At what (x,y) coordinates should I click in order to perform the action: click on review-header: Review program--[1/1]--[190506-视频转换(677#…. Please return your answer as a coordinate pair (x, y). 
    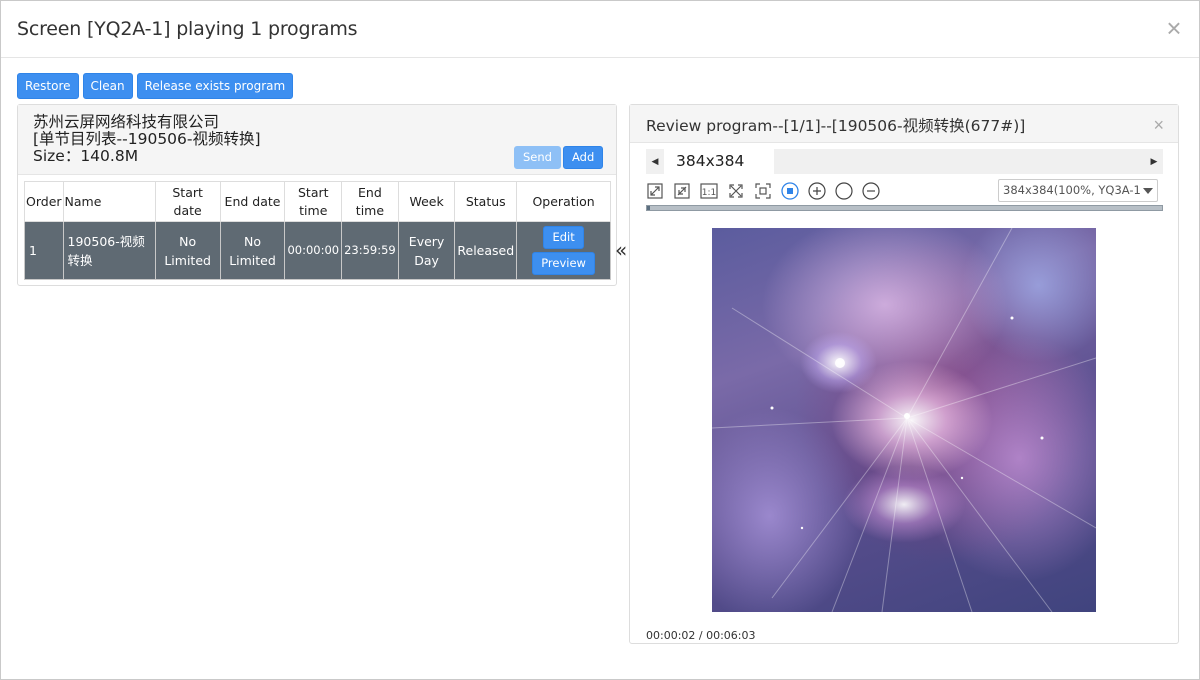
    Looking at the image, I should click on (904, 124).